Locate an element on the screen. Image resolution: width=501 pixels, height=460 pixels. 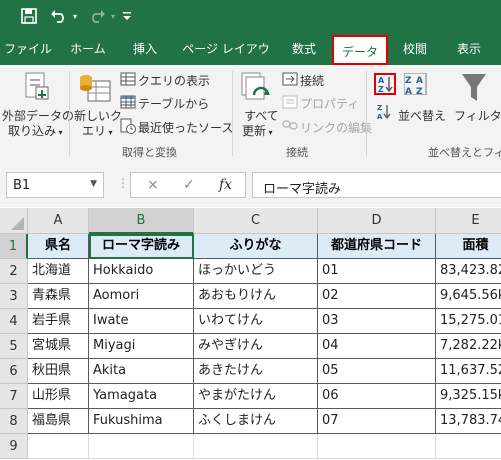
chevron-down-icon: ▼ is located at coordinates (93, 184).